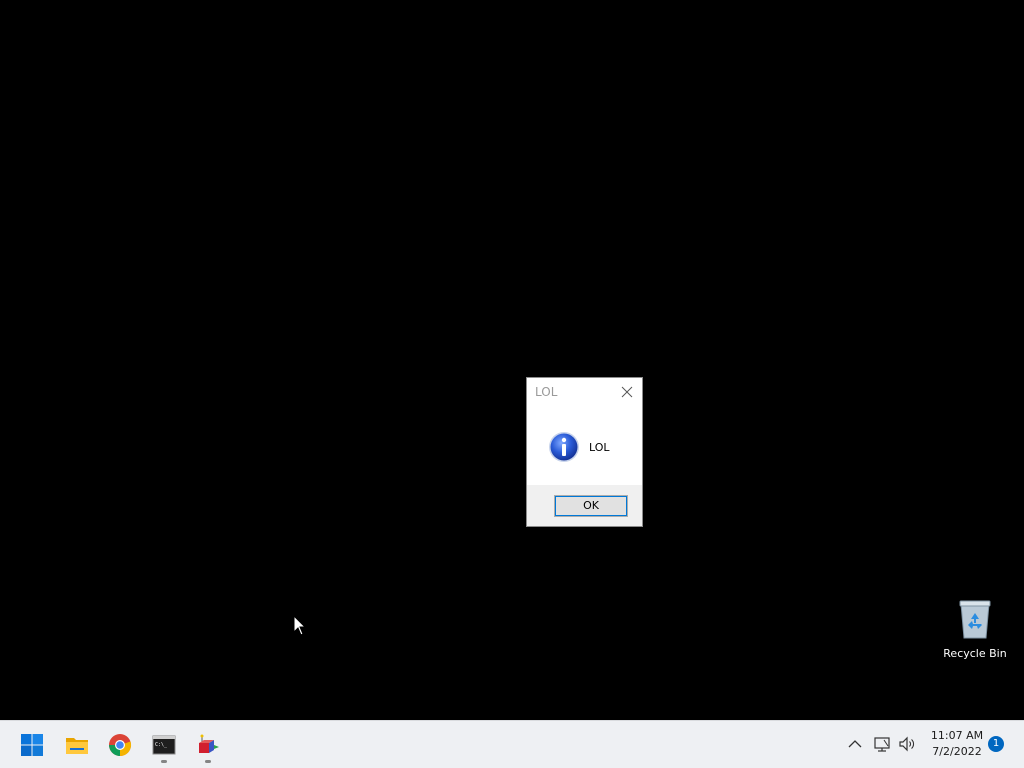  I want to click on svg-text: C:\_, so click(161, 745).